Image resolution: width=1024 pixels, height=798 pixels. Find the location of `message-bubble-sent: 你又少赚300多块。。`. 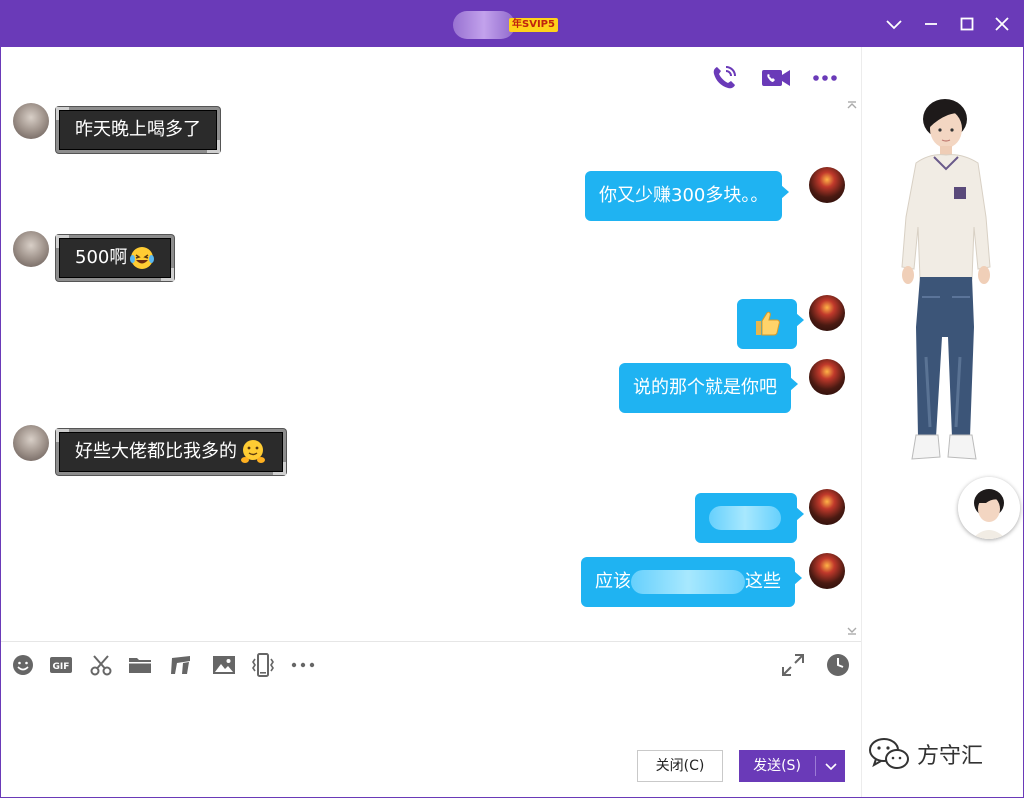

message-bubble-sent: 你又少赚300多块。。 is located at coordinates (687, 196).